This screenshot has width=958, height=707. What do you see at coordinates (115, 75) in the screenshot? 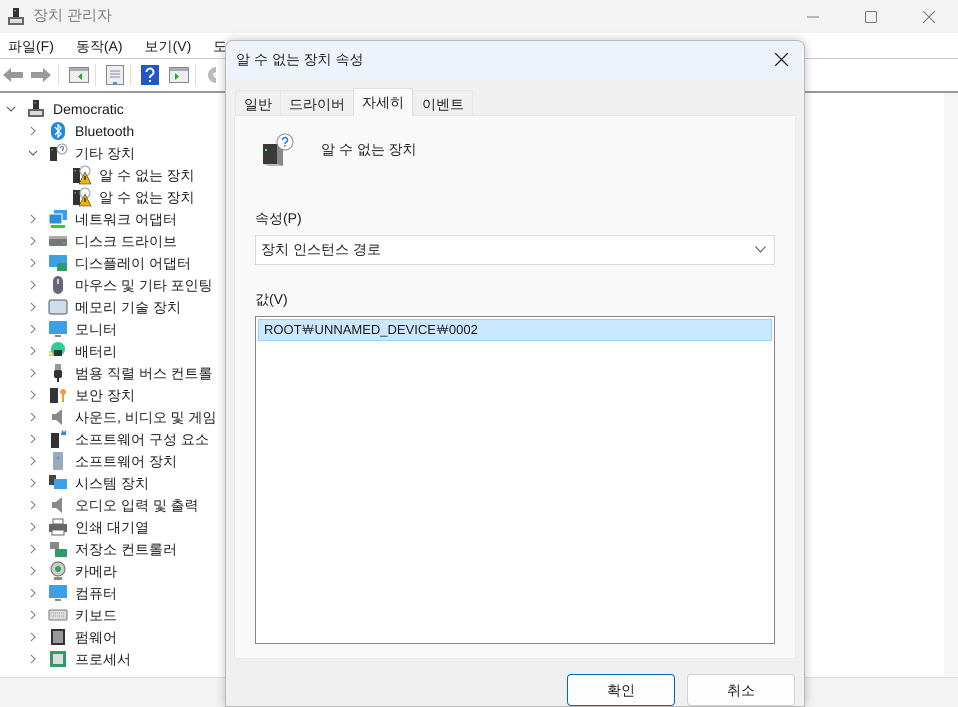
I see `properties-icon` at bounding box center [115, 75].